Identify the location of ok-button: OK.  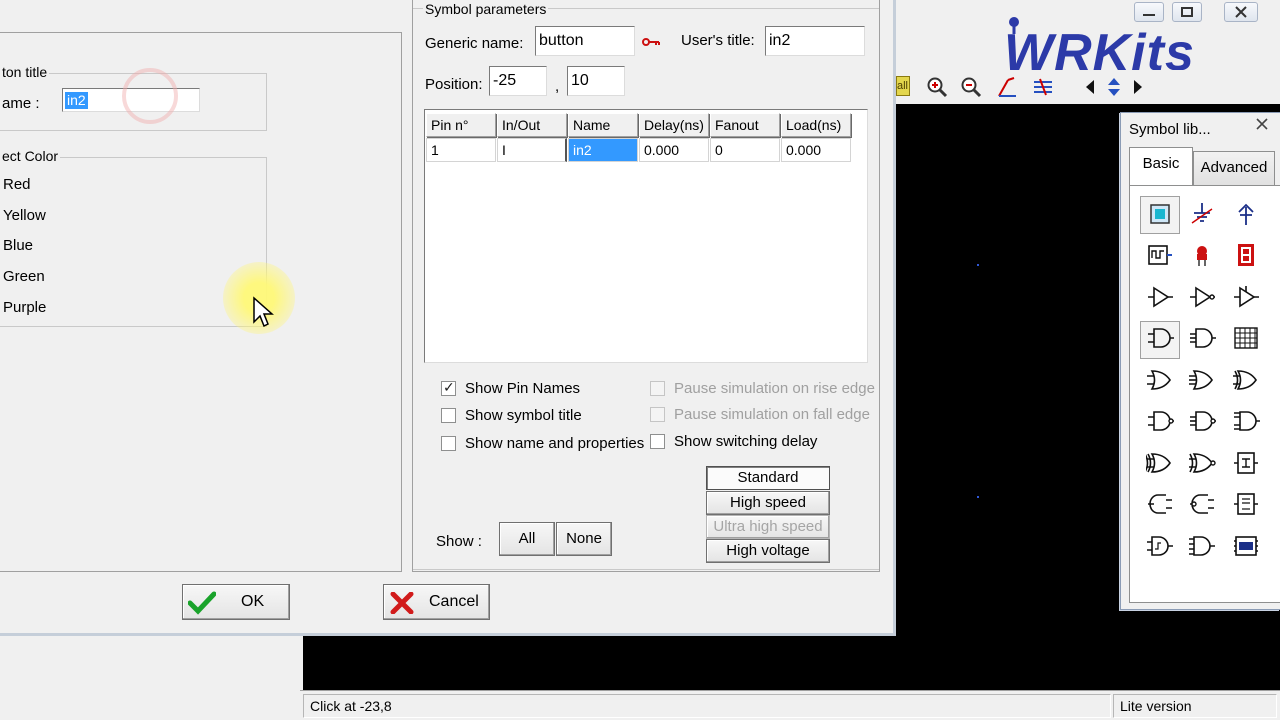
(236, 602).